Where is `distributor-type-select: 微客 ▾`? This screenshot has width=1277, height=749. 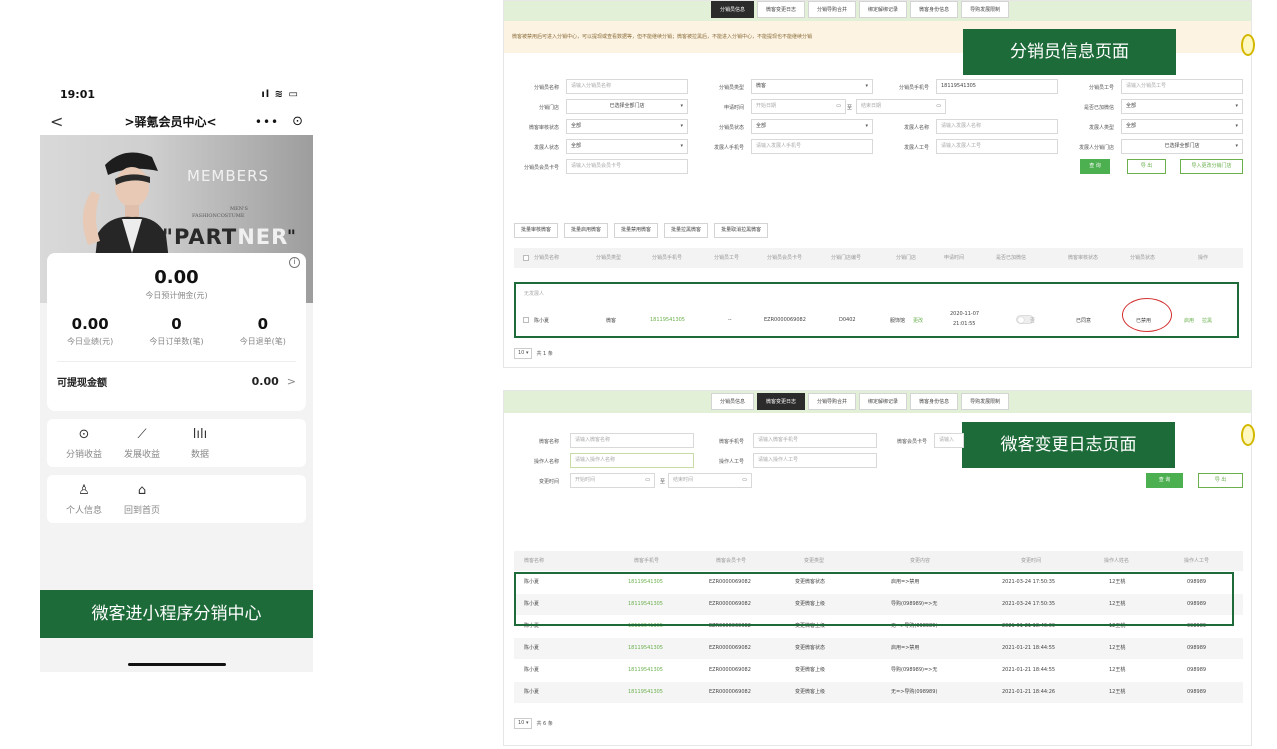 distributor-type-select: 微客 ▾ is located at coordinates (812, 86).